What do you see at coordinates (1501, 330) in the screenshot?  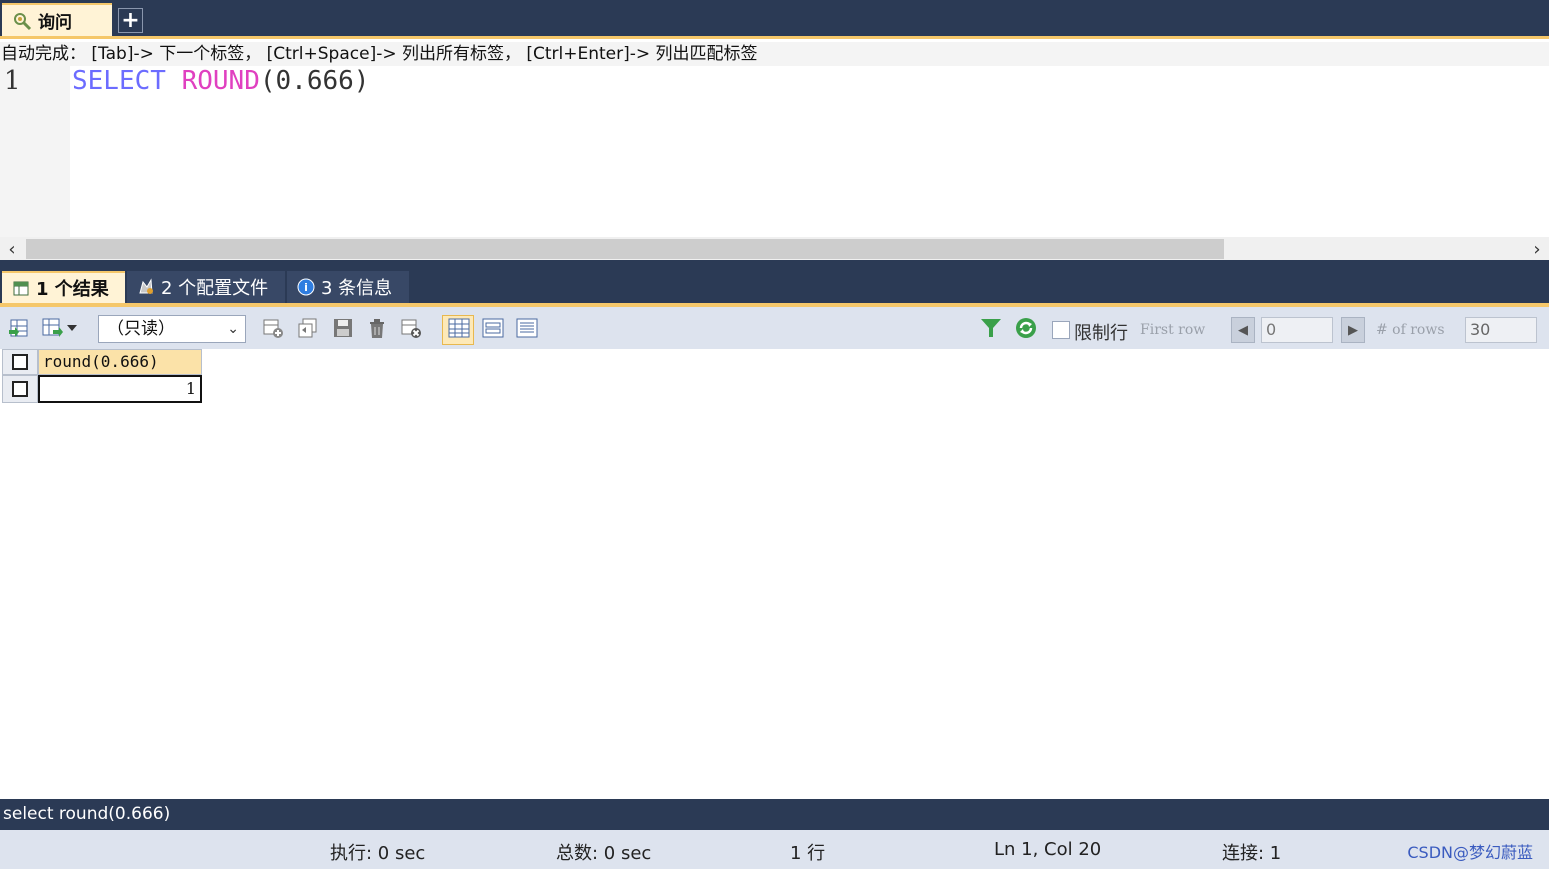 I see `rows-count-input: 30` at bounding box center [1501, 330].